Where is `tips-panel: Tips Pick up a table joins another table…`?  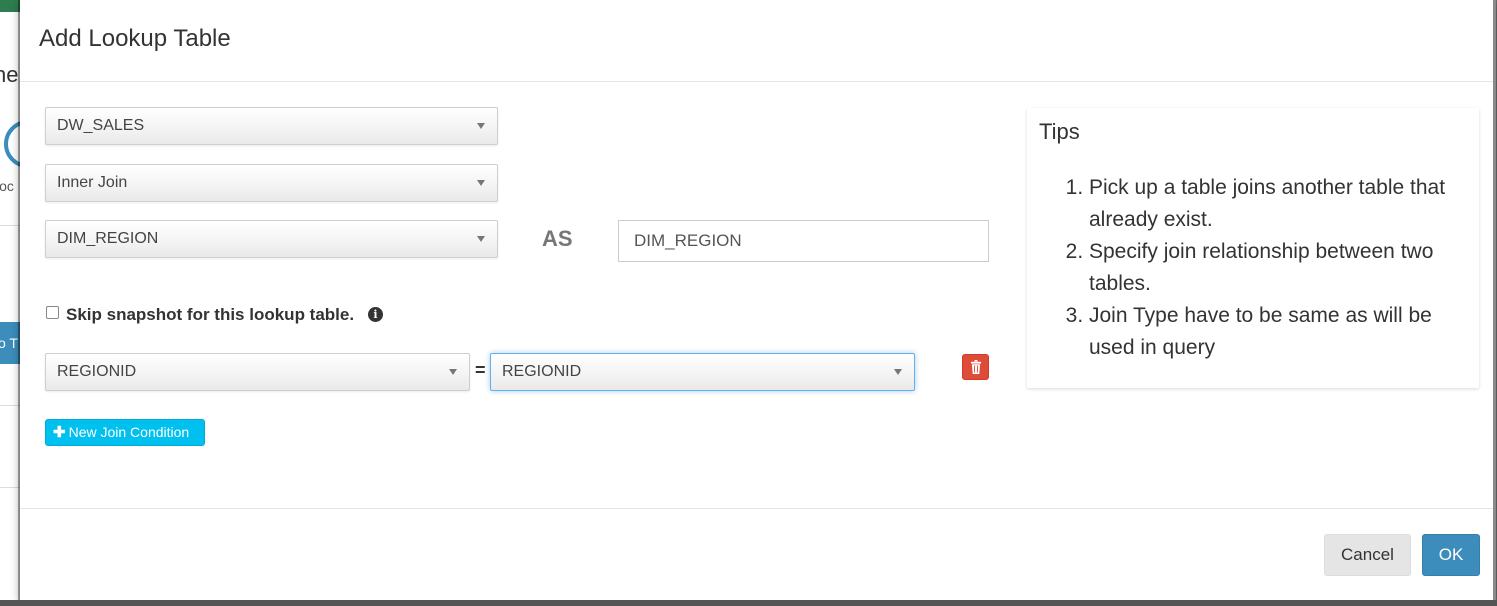 tips-panel: Tips Pick up a table joins another table… is located at coordinates (1253, 248).